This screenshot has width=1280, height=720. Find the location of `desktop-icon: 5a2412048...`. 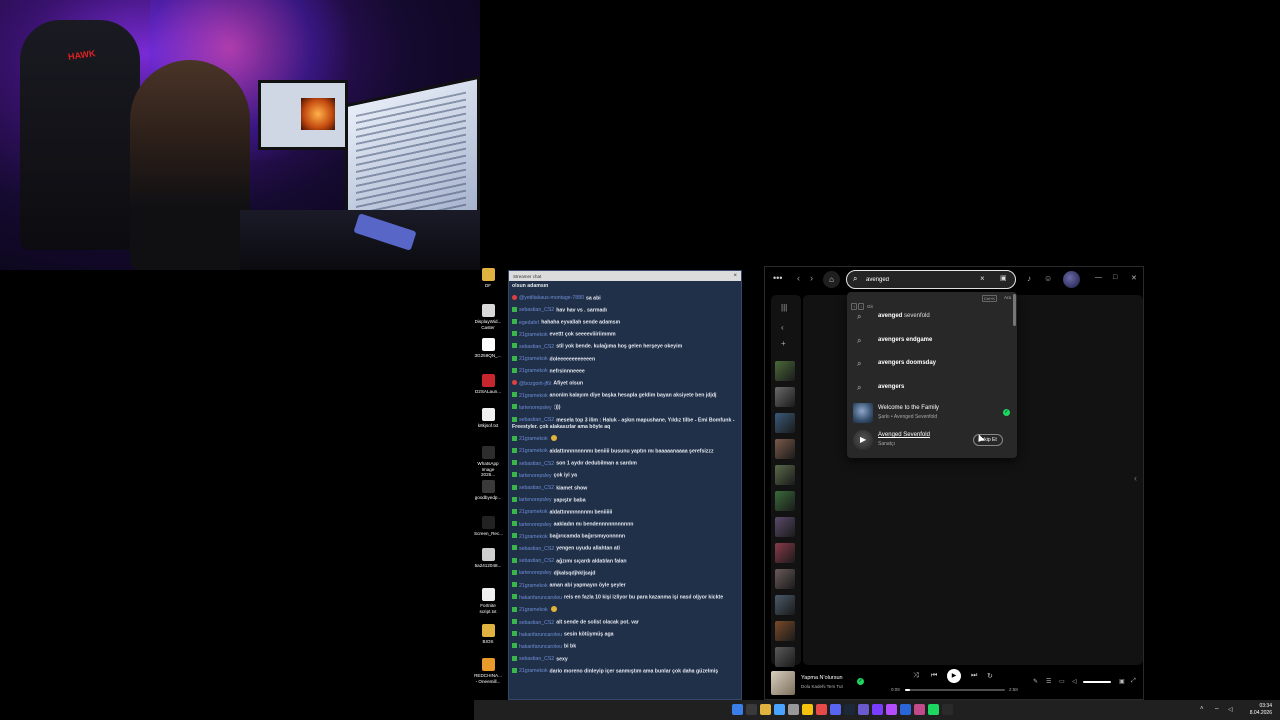

desktop-icon: 5a2412048... is located at coordinates (488, 558).